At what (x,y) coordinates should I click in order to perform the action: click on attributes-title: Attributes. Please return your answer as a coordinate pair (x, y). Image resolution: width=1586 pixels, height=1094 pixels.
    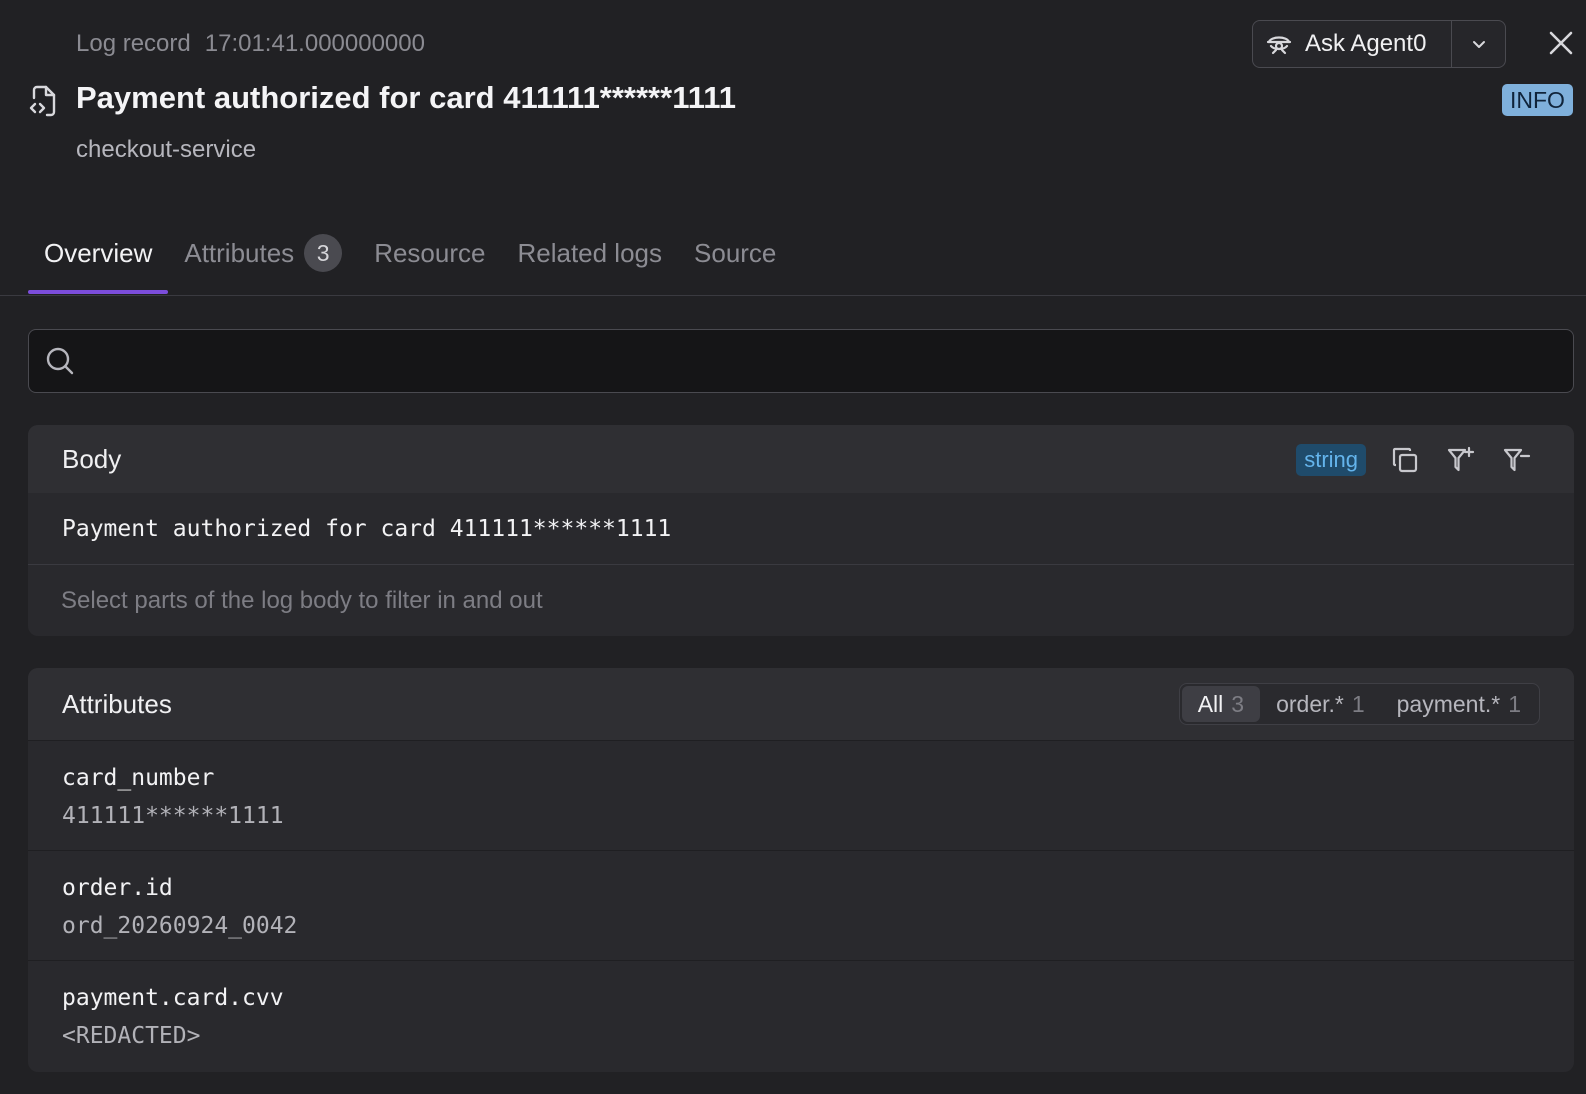
    Looking at the image, I should click on (117, 703).